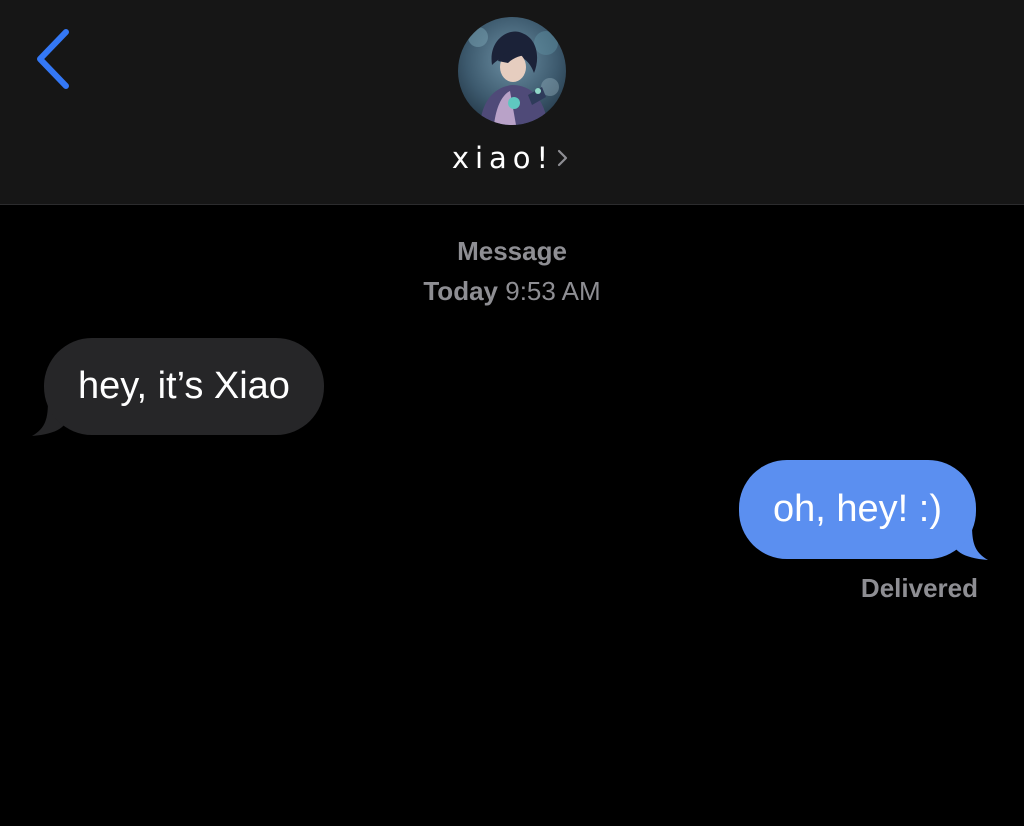  I want to click on contact-avatar, so click(512, 71).